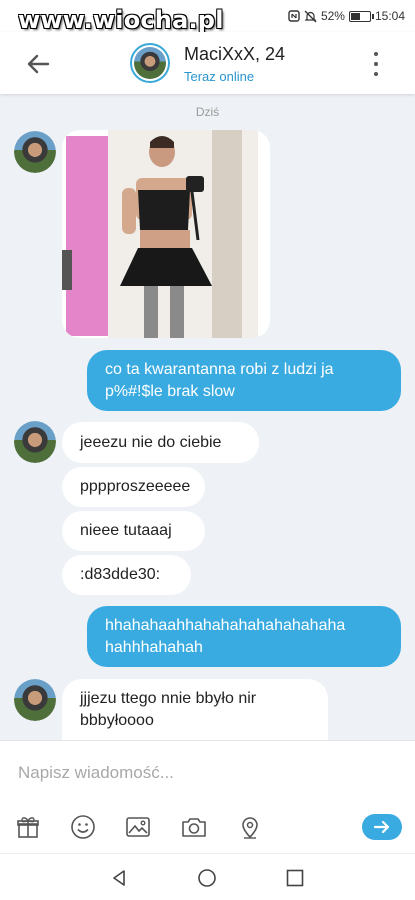 Image resolution: width=415 pixels, height=900 pixels. I want to click on message-text: :d83dde30:, so click(120, 574).